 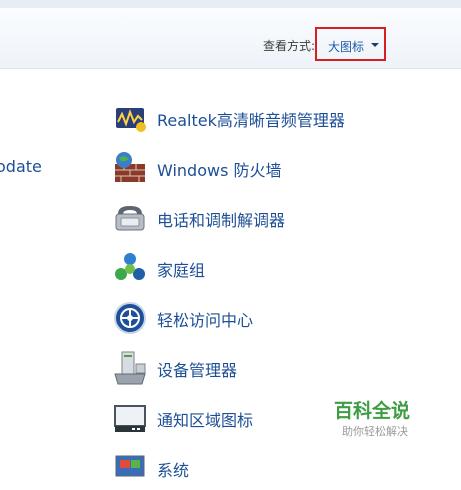 What do you see at coordinates (205, 420) in the screenshot?
I see `item-label: 通知区域图标` at bounding box center [205, 420].